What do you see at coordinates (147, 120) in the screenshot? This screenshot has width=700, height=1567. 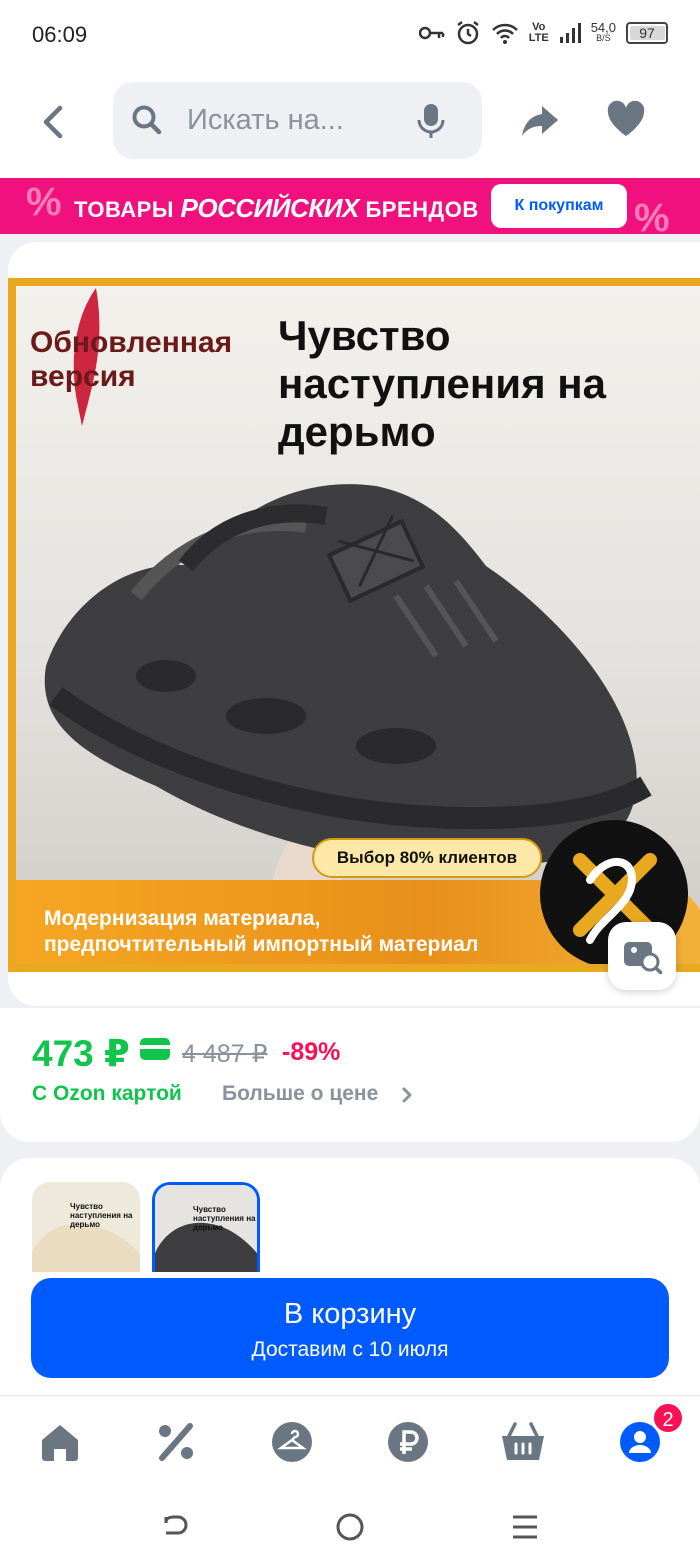 I see `search-icon` at bounding box center [147, 120].